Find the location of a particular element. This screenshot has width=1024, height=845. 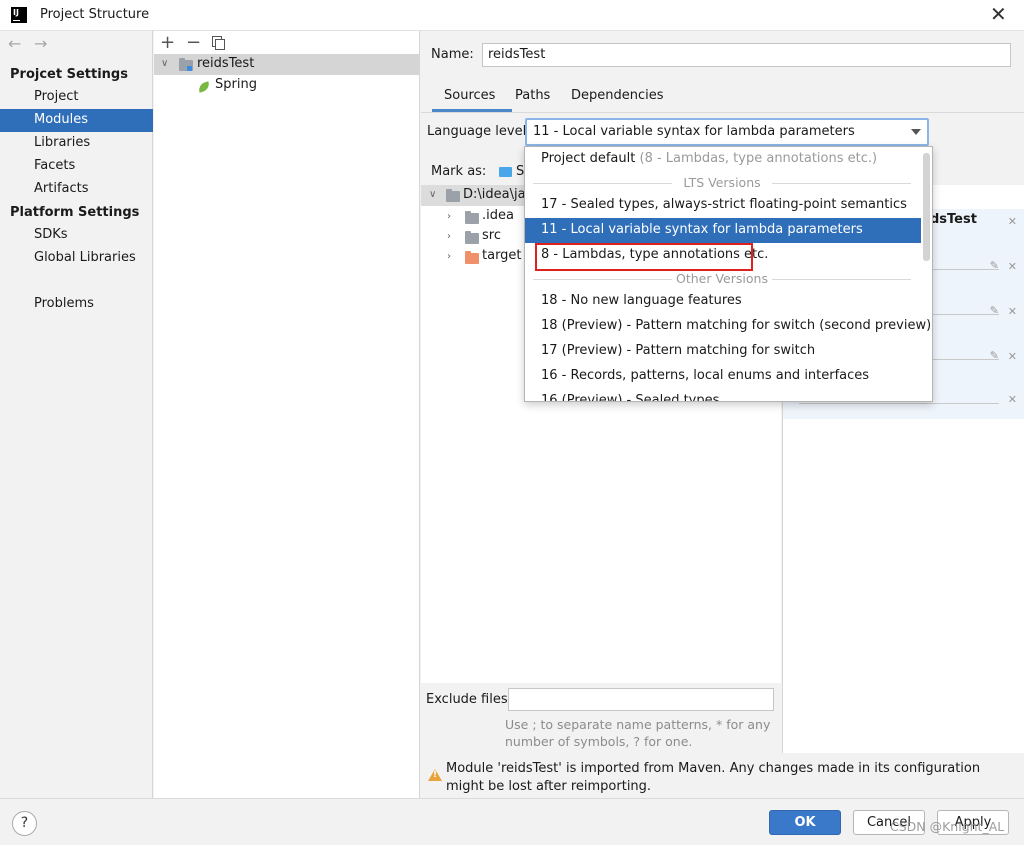

tab-dependencies: Dependencies is located at coordinates (617, 95).